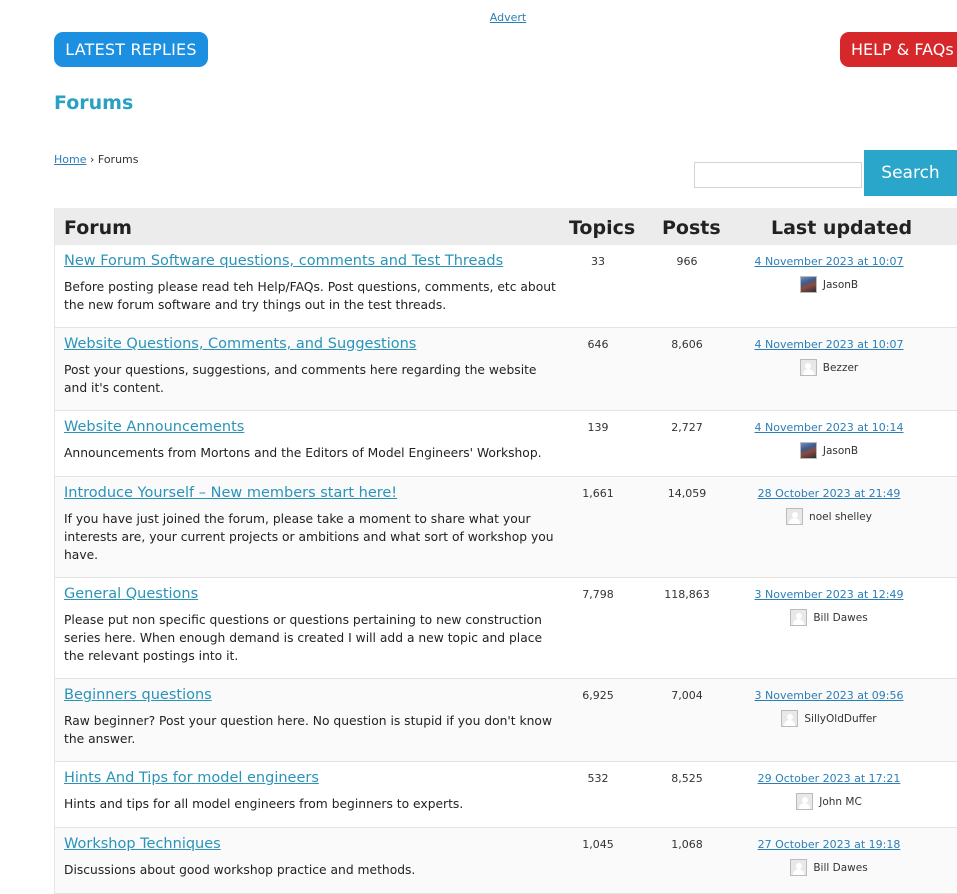  I want to click on forum-topics-count: 1,661, so click(598, 493).